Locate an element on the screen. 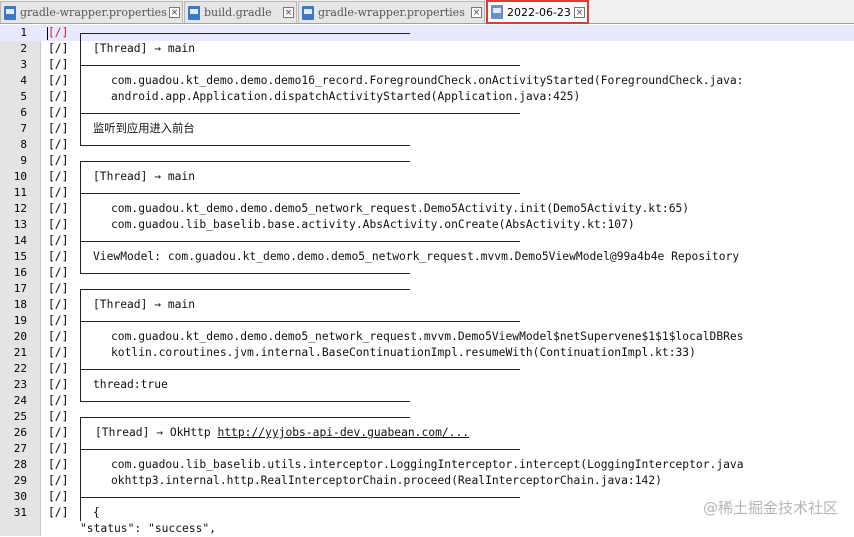 The width and height of the screenshot is (854, 537). watermark: @稀土掘金技术社区 is located at coordinates (770, 508).